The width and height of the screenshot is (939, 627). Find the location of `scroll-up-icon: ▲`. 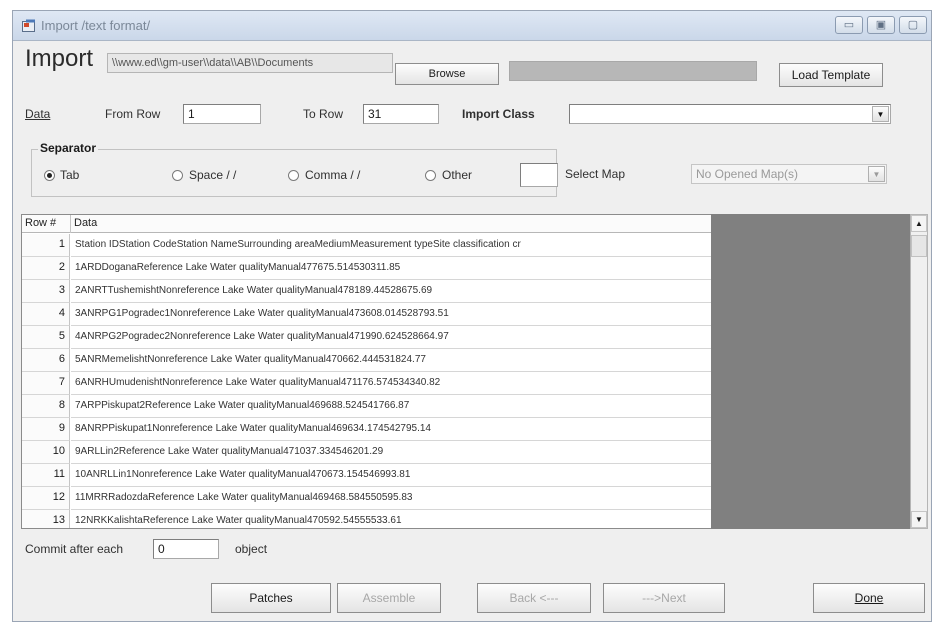

scroll-up-icon: ▲ is located at coordinates (919, 223).